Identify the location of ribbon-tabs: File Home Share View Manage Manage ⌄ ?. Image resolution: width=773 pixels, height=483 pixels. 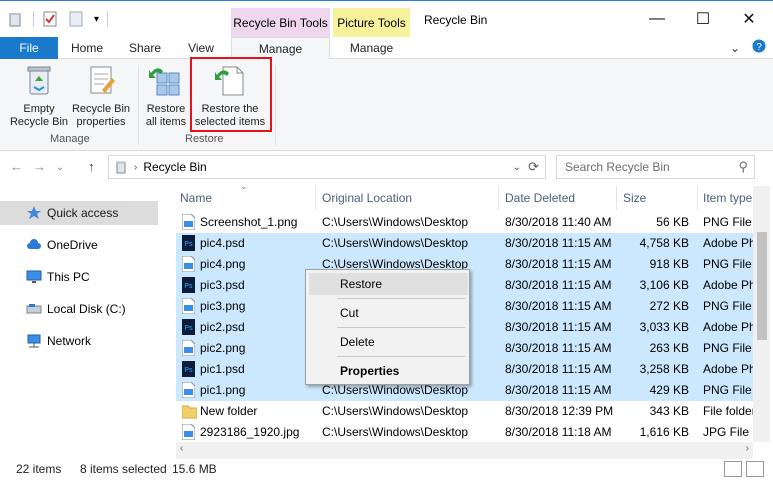
(386, 48).